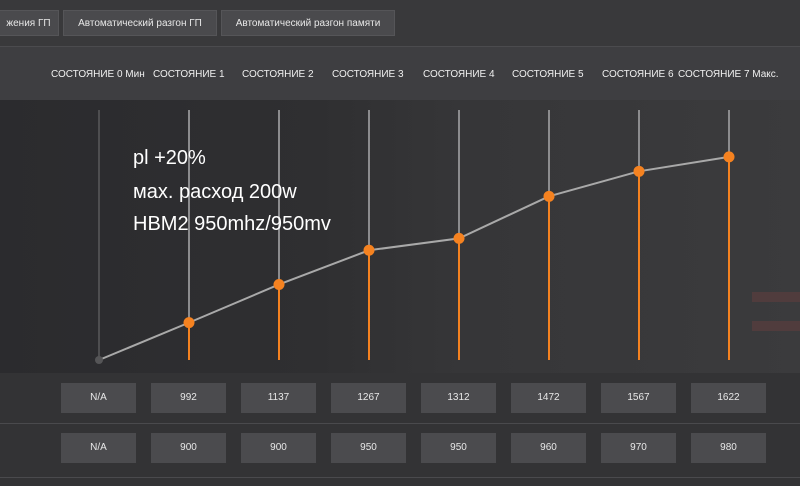 The height and width of the screenshot is (486, 800). What do you see at coordinates (458, 398) in the screenshot?
I see `frequency-input-4: 1312` at bounding box center [458, 398].